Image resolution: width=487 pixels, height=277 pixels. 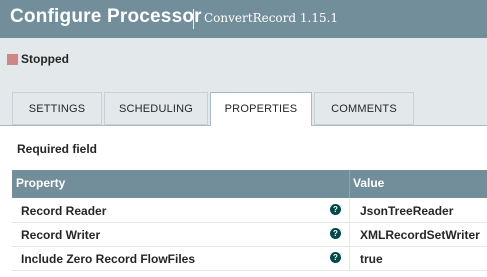 What do you see at coordinates (57, 149) in the screenshot?
I see `required-field-label: Required field` at bounding box center [57, 149].